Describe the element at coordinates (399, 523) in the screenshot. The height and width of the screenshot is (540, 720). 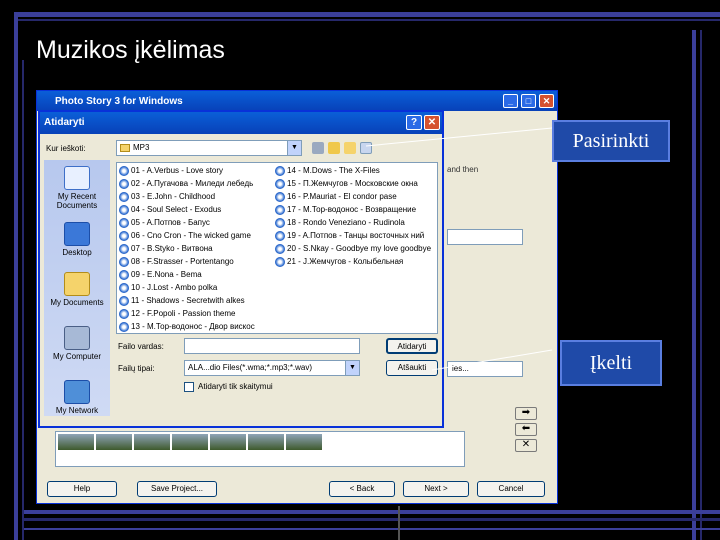
I see `slide-divider` at that location.